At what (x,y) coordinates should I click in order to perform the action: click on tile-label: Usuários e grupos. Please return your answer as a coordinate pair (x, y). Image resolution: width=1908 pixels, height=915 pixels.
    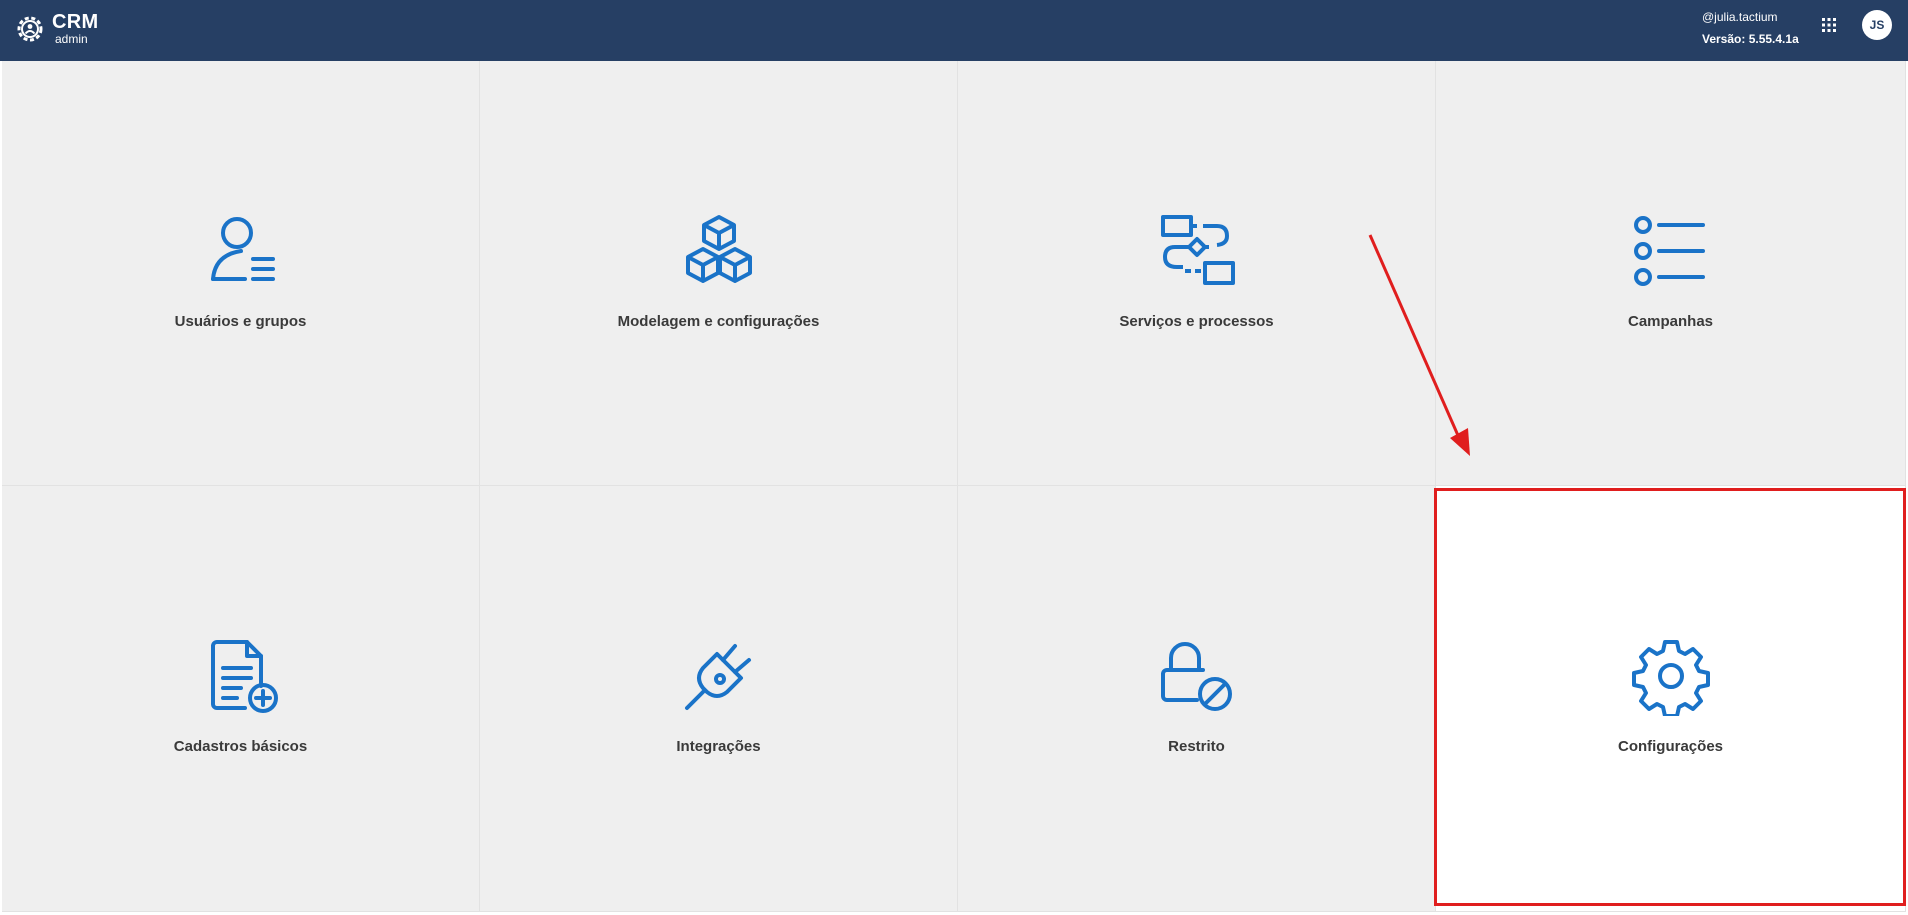
    Looking at the image, I should click on (240, 321).